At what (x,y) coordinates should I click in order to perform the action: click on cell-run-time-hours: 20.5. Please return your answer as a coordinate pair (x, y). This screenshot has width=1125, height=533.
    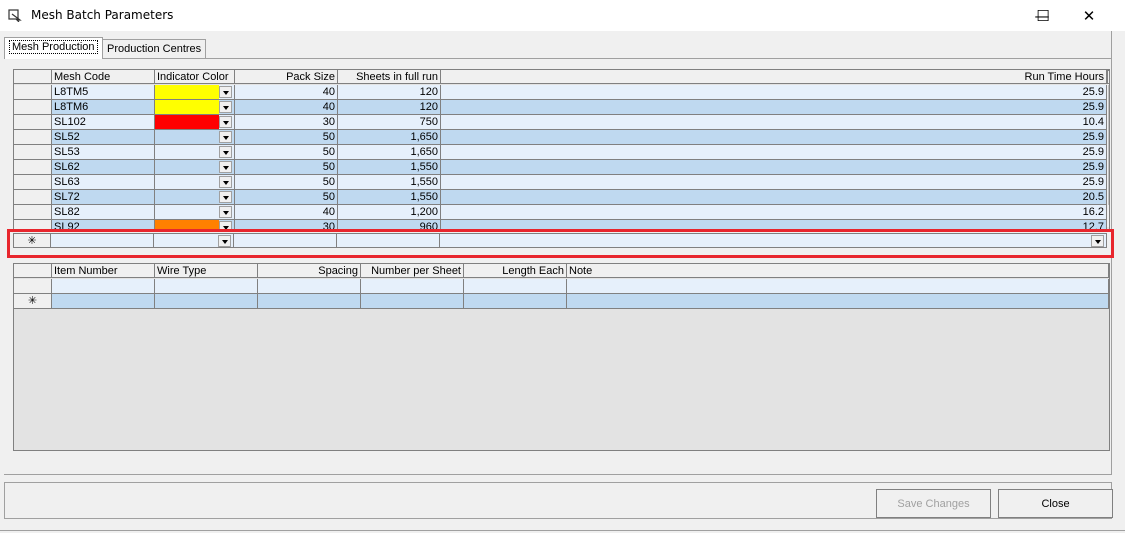
    Looking at the image, I should click on (774, 197).